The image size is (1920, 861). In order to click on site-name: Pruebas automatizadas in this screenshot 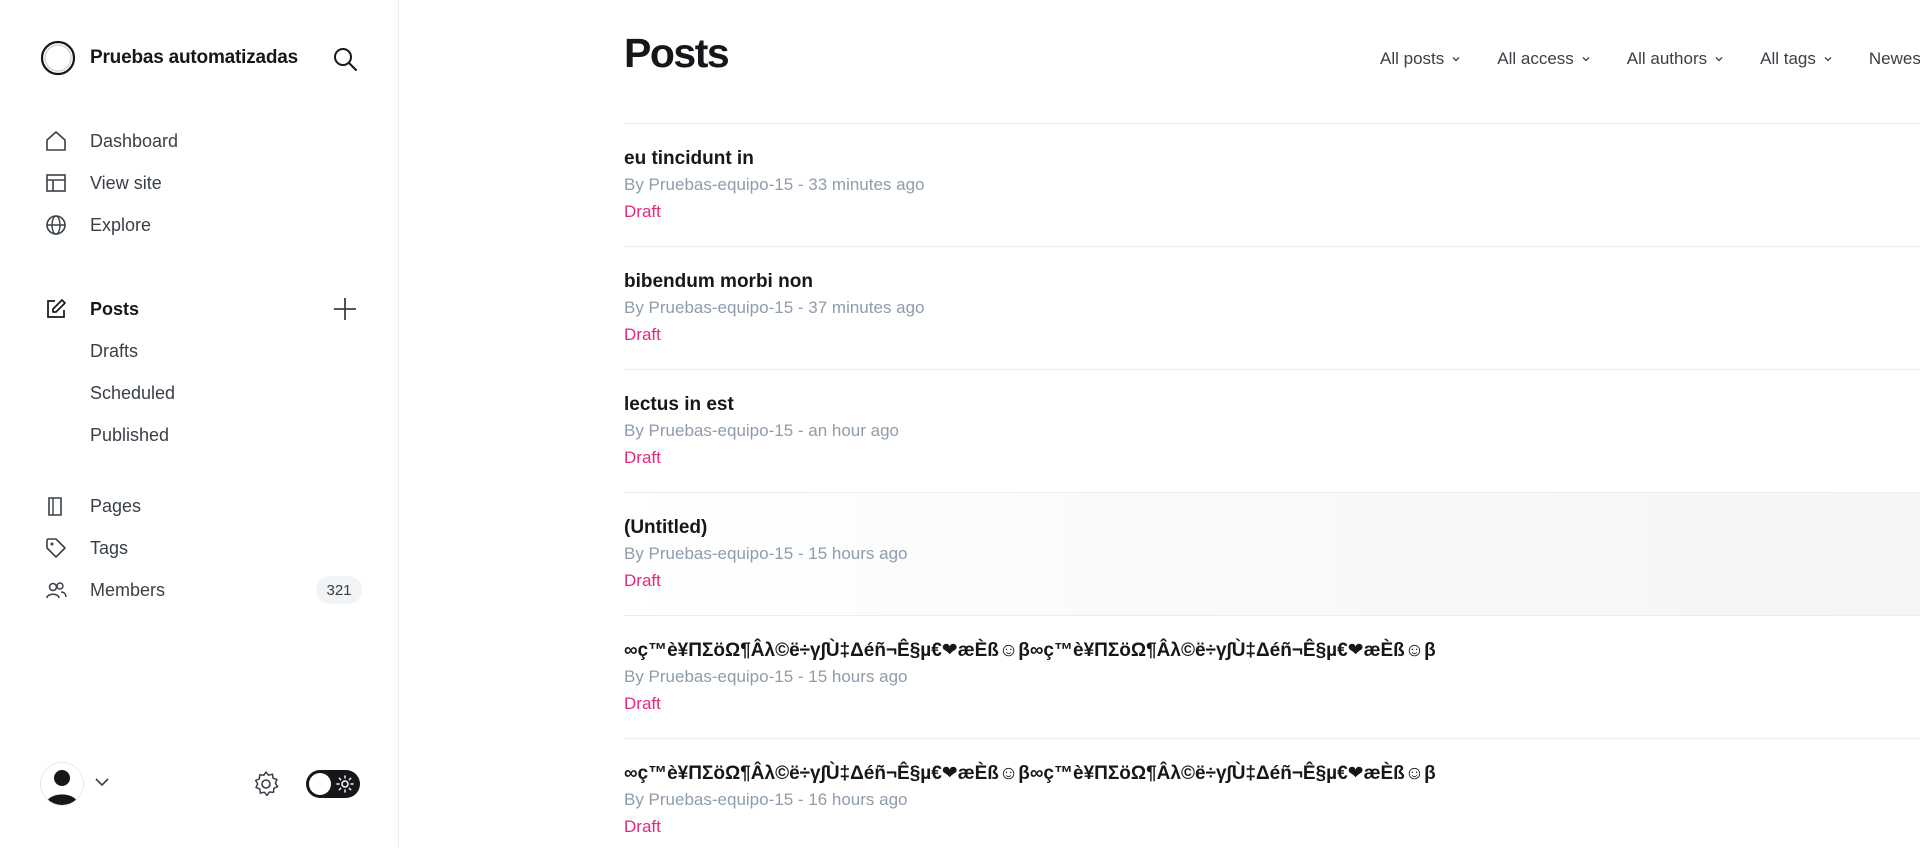, I will do `click(194, 57)`.